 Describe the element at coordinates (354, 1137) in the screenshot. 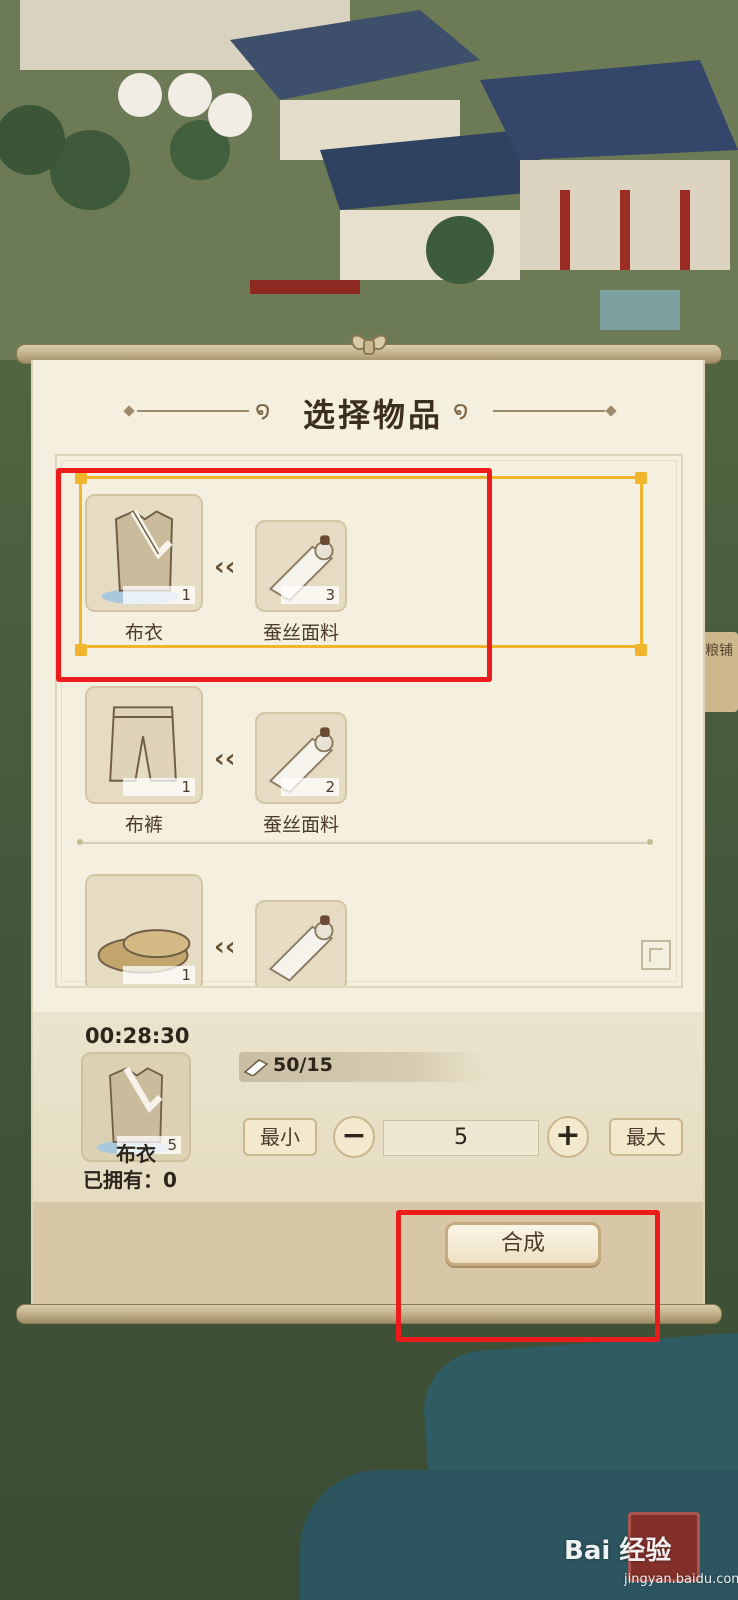

I see `decrease-button: −` at that location.